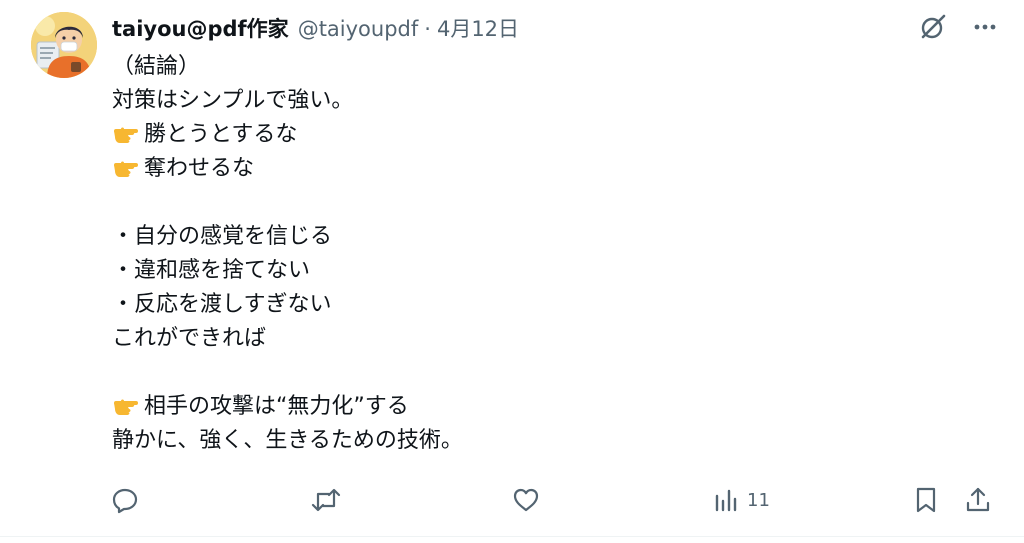 This screenshot has width=1024, height=543. Describe the element at coordinates (233, 100) in the screenshot. I see `post-line-text: 対策はシンプルで強い。` at that location.